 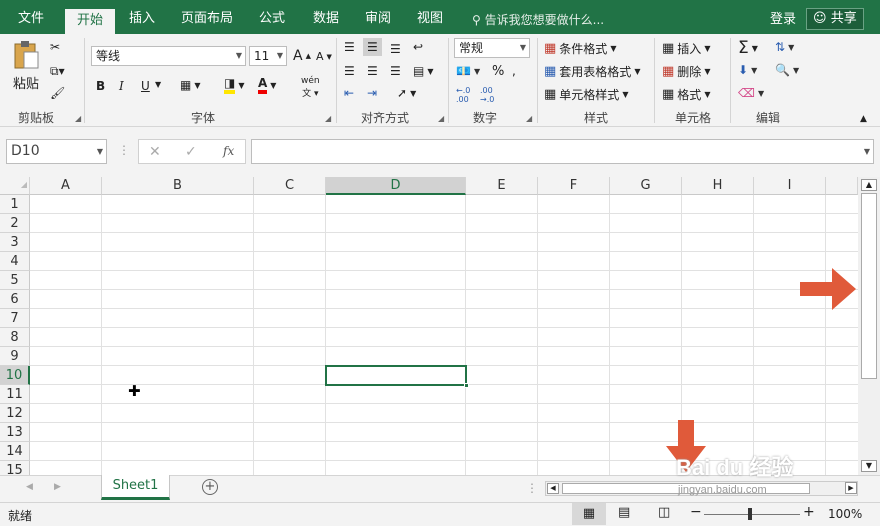 What do you see at coordinates (514, 71) in the screenshot?
I see `comma-icon: ,` at bounding box center [514, 71].